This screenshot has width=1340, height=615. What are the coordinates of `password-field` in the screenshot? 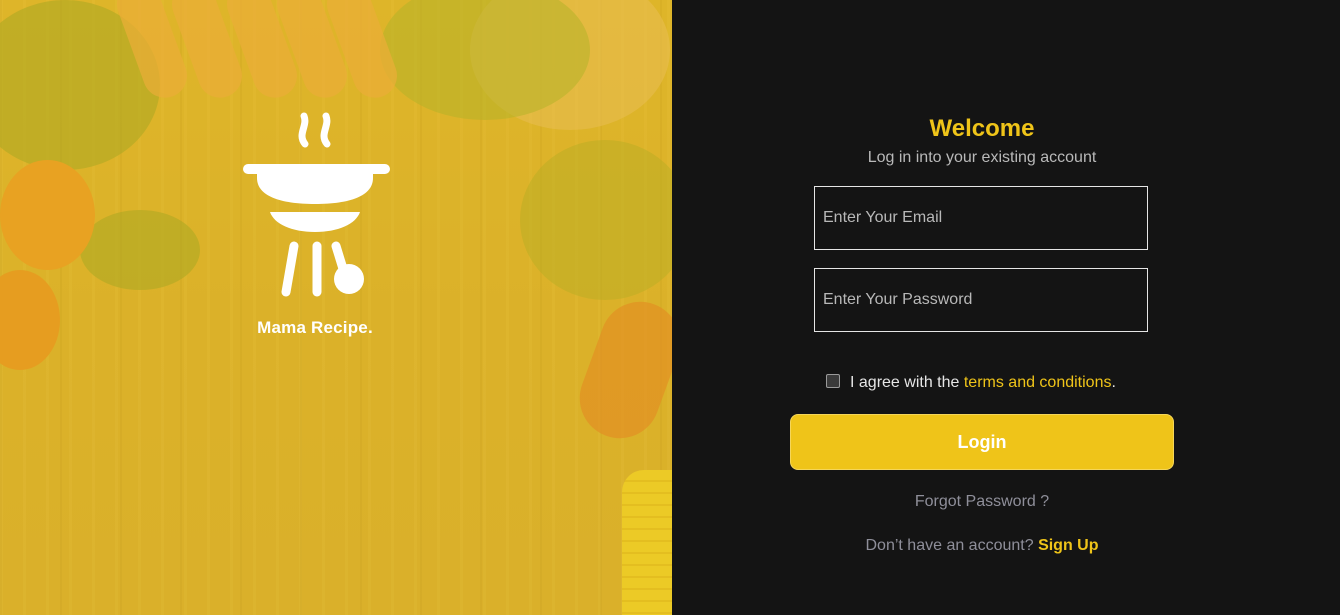 It's located at (981, 300).